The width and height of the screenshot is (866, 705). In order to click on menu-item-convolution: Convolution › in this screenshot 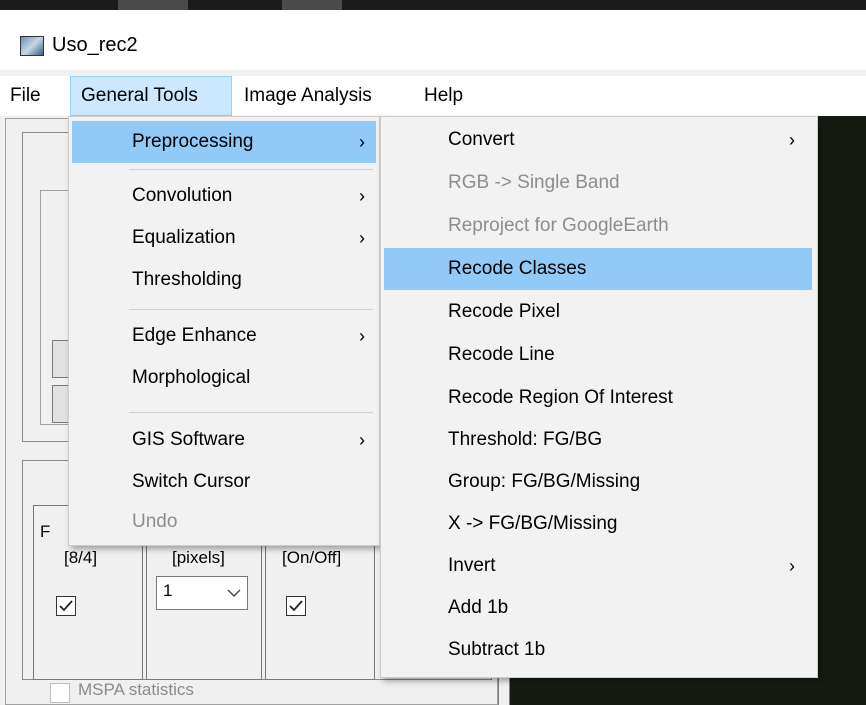, I will do `click(224, 196)`.